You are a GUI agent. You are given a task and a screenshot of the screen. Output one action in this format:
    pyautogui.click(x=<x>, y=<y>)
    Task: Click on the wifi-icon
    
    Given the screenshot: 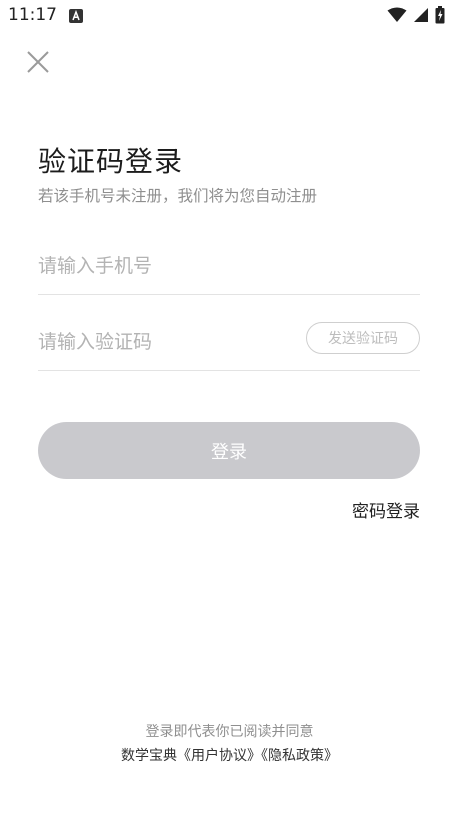 What is the action you would take?
    pyautogui.click(x=397, y=14)
    